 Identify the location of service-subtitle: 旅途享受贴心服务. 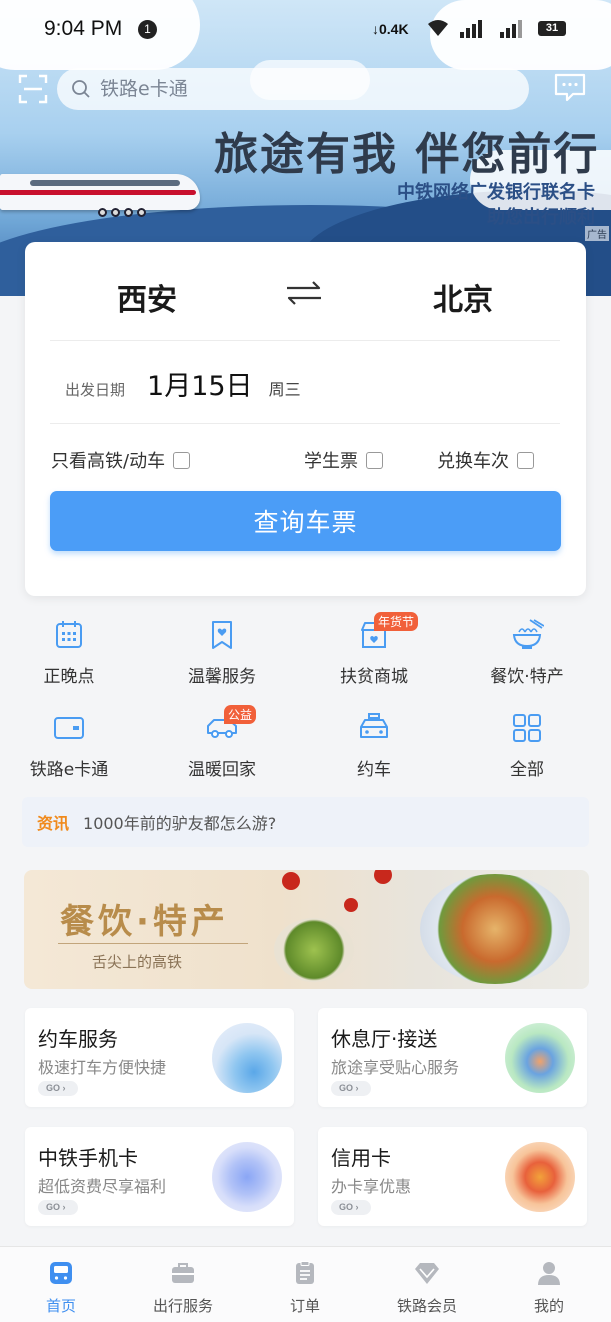
(395, 1067).